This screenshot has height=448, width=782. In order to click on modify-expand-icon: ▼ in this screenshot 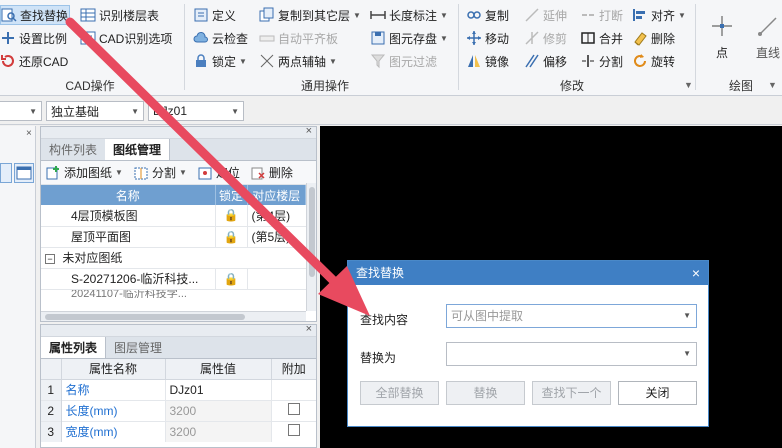, I will do `click(688, 85)`.